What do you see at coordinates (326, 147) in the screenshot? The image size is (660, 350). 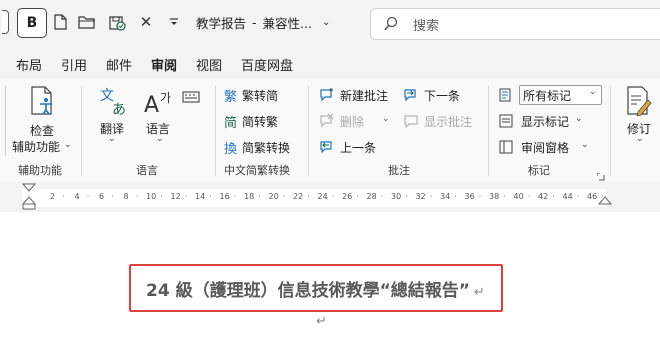 I see `previous-comment-icon` at bounding box center [326, 147].